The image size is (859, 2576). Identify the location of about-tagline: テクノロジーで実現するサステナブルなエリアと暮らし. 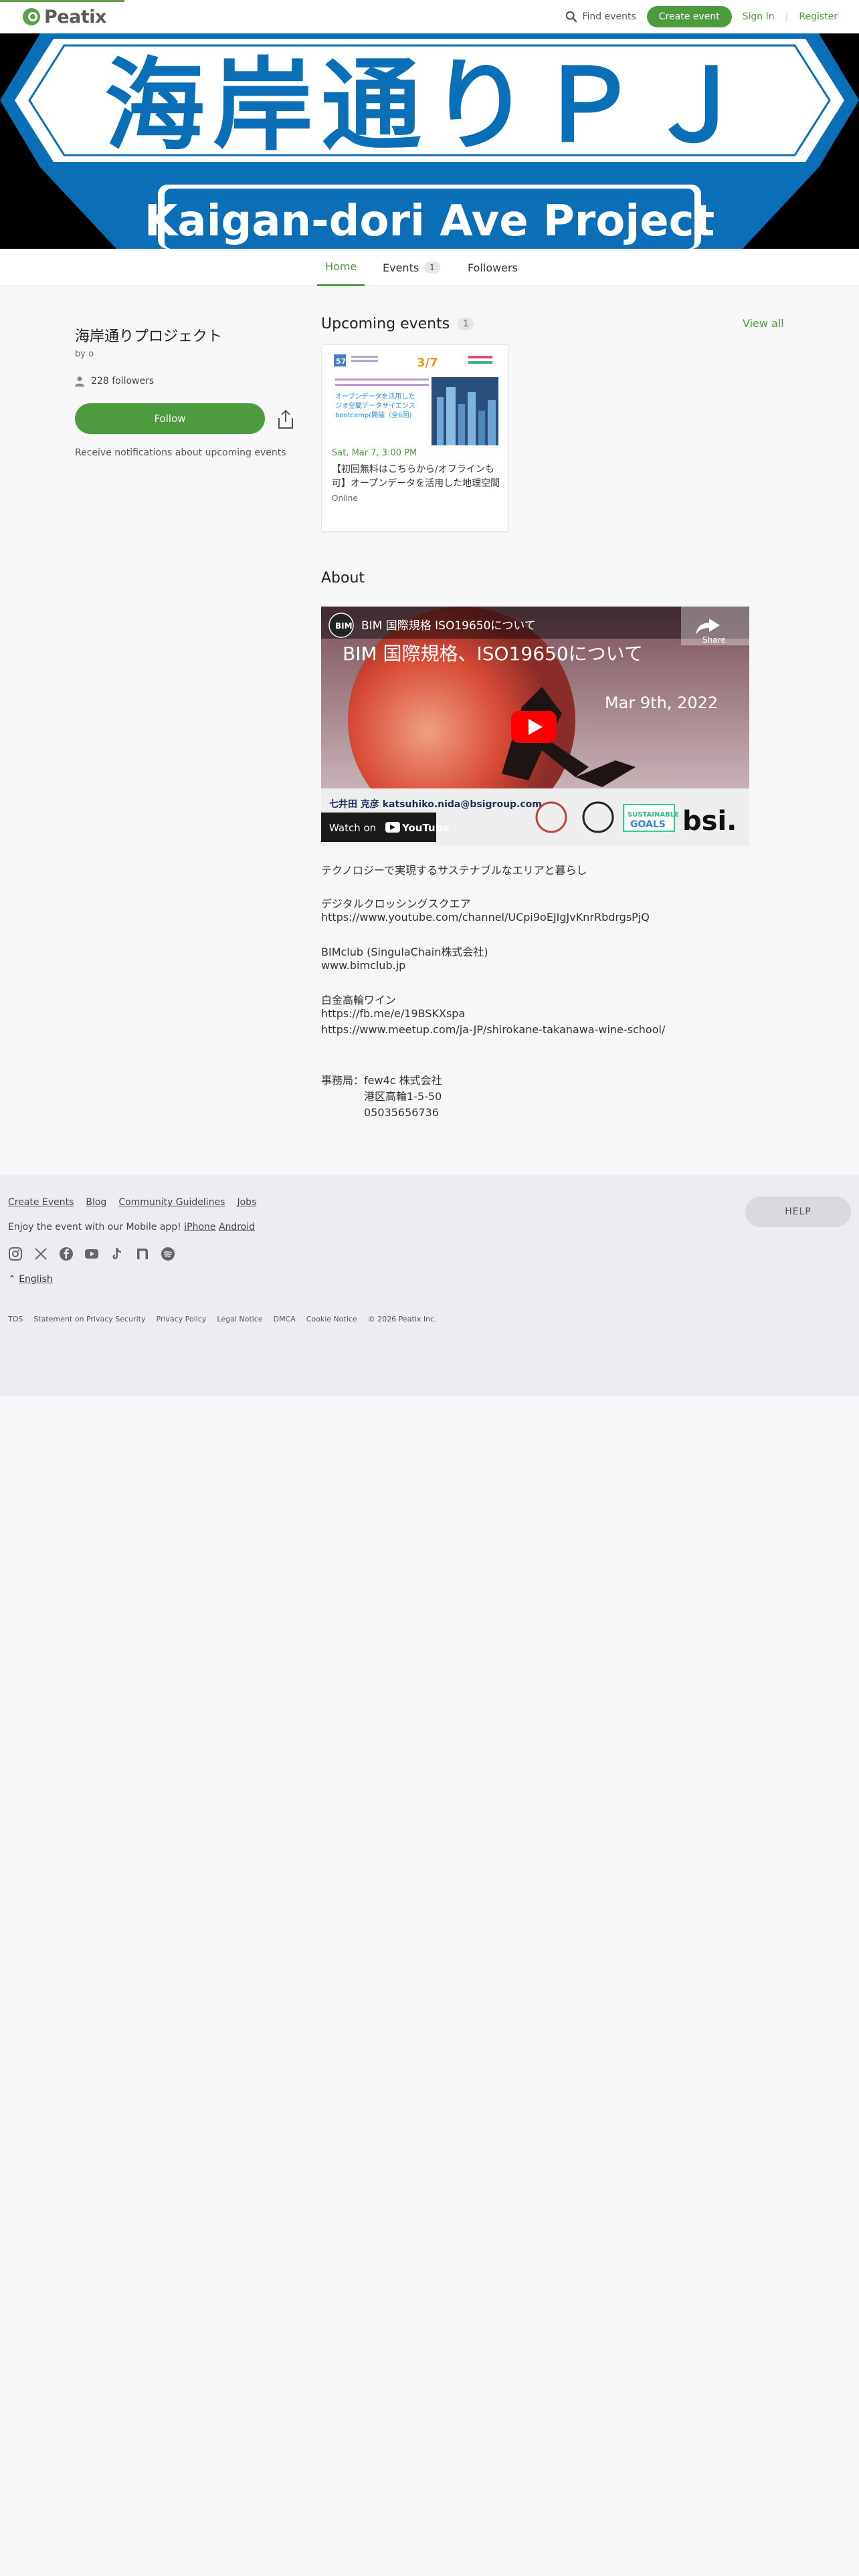
(454, 870).